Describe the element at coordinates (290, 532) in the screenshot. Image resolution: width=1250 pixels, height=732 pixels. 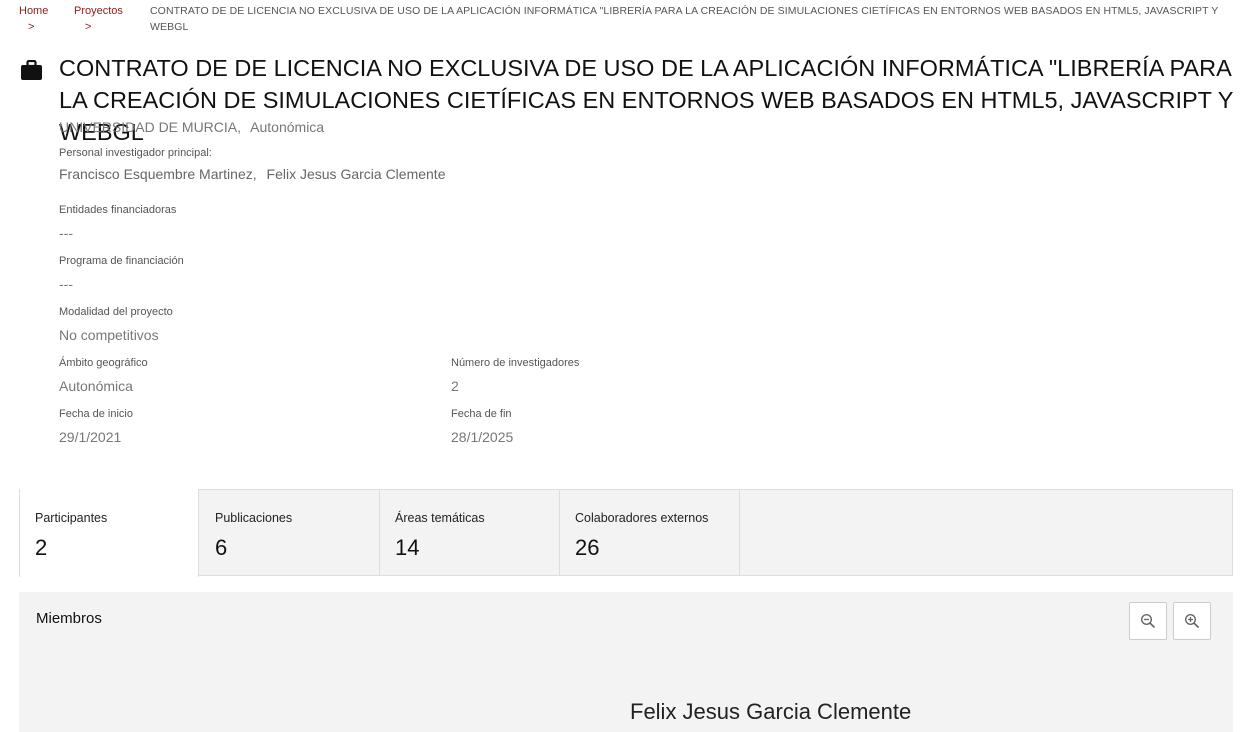
I see `tab-publications: Publicaciones 6` at that location.